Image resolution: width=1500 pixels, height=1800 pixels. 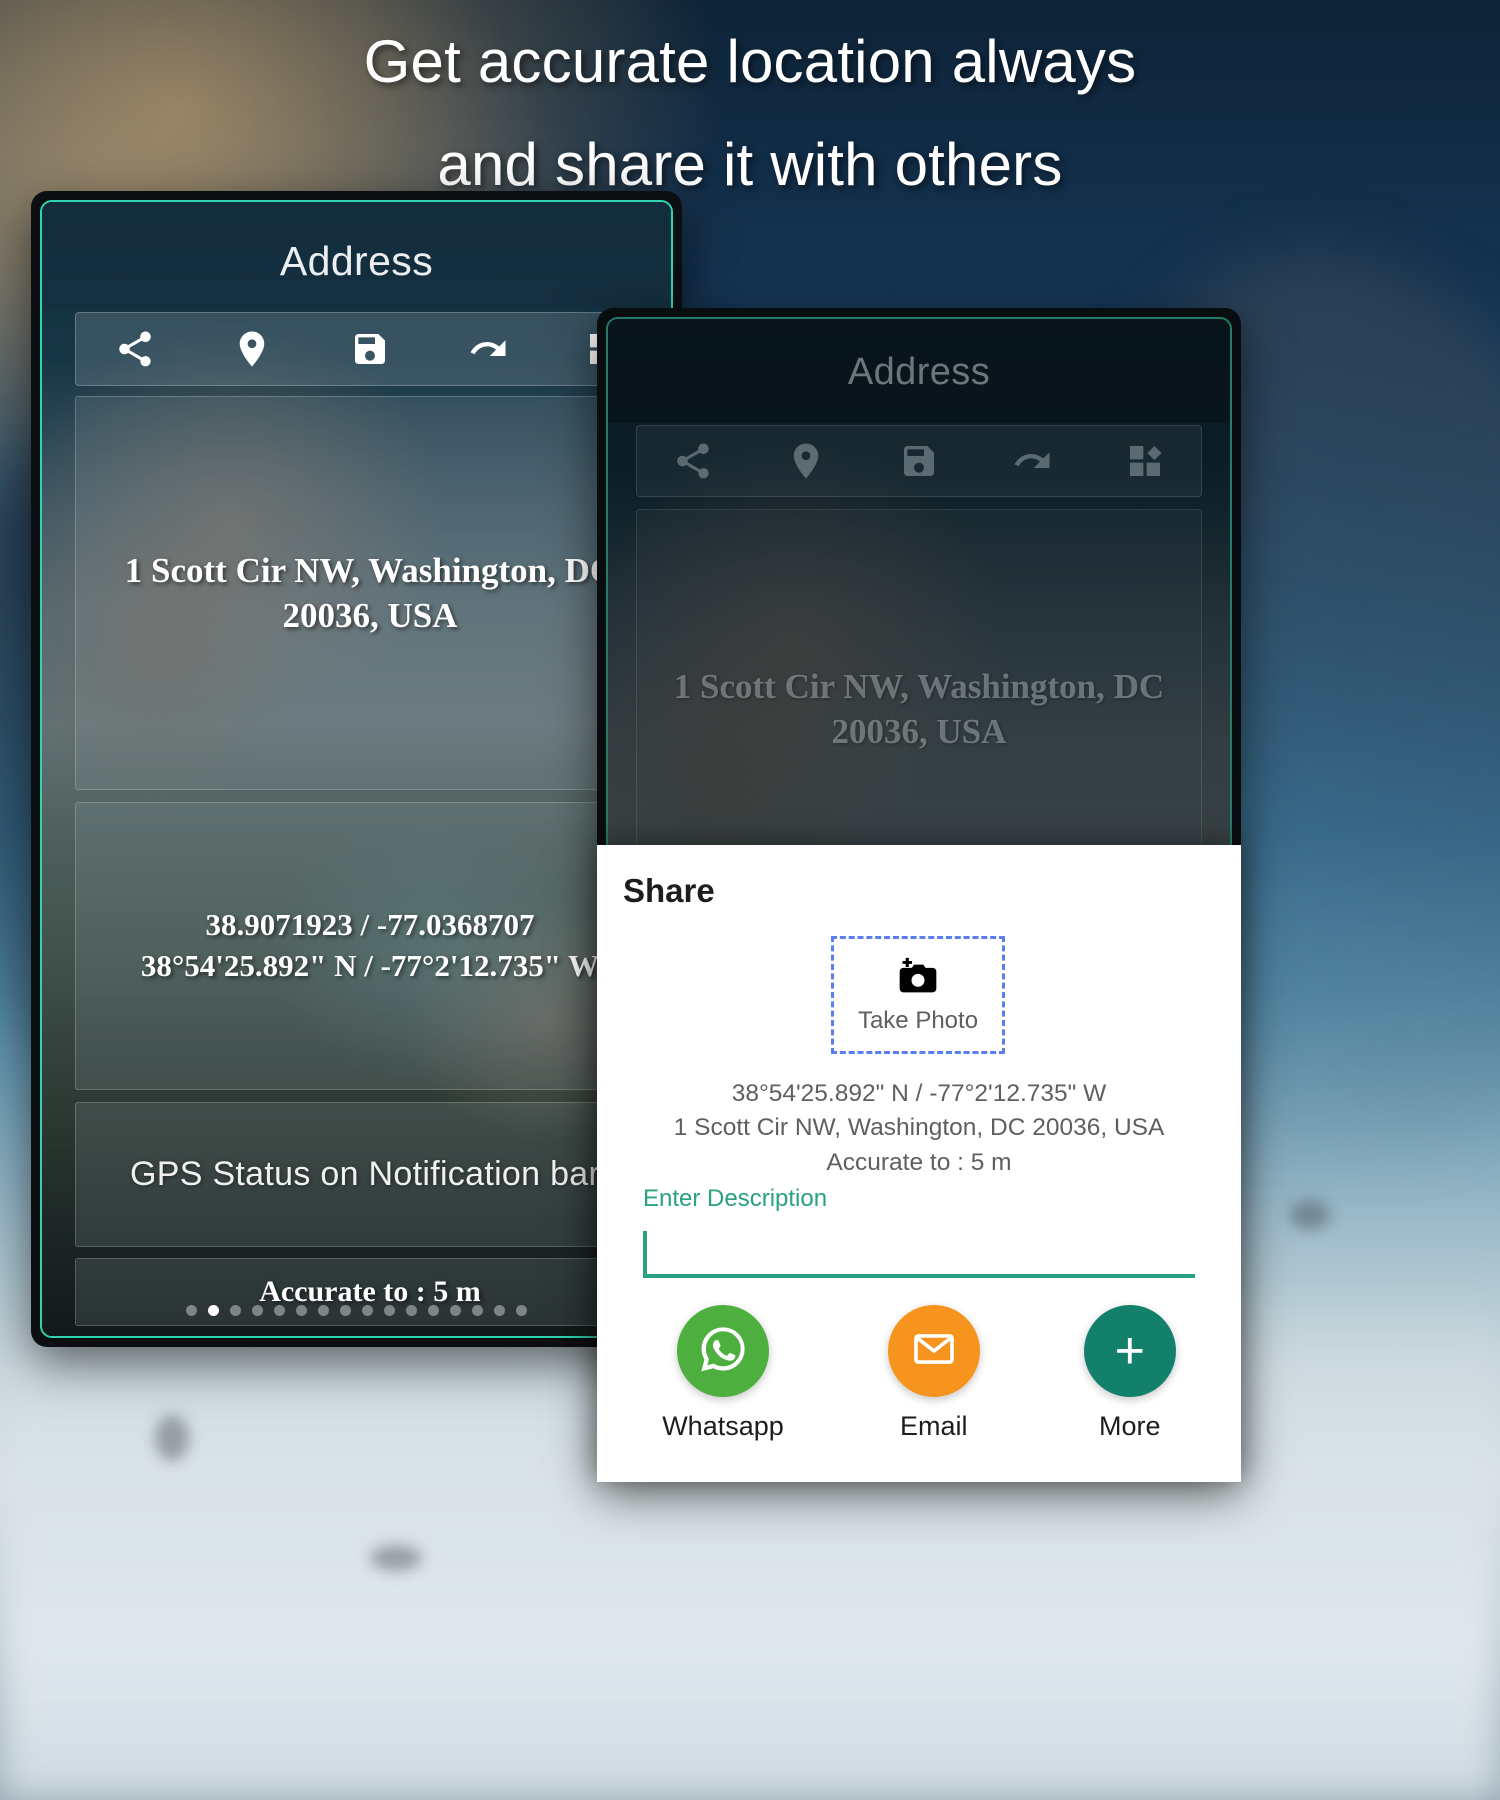 I want to click on toolbar-front, so click(x=919, y=461).